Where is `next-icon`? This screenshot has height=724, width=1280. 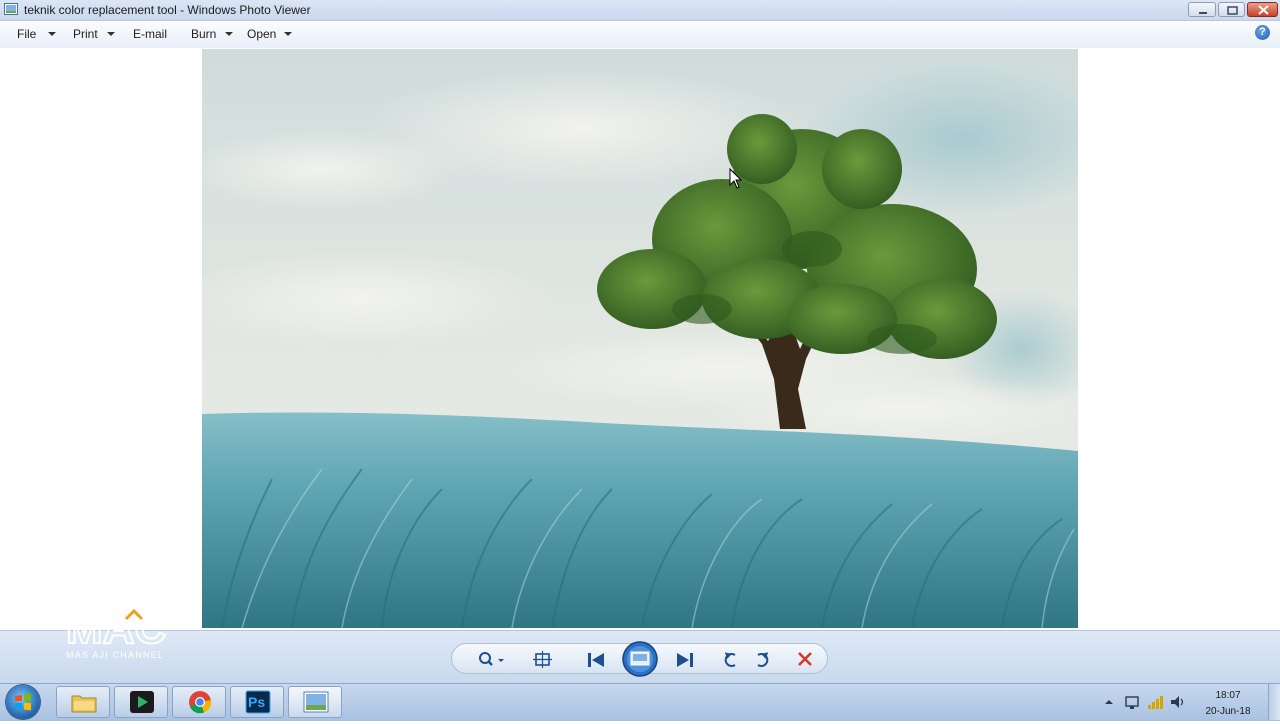
next-icon is located at coordinates (685, 660).